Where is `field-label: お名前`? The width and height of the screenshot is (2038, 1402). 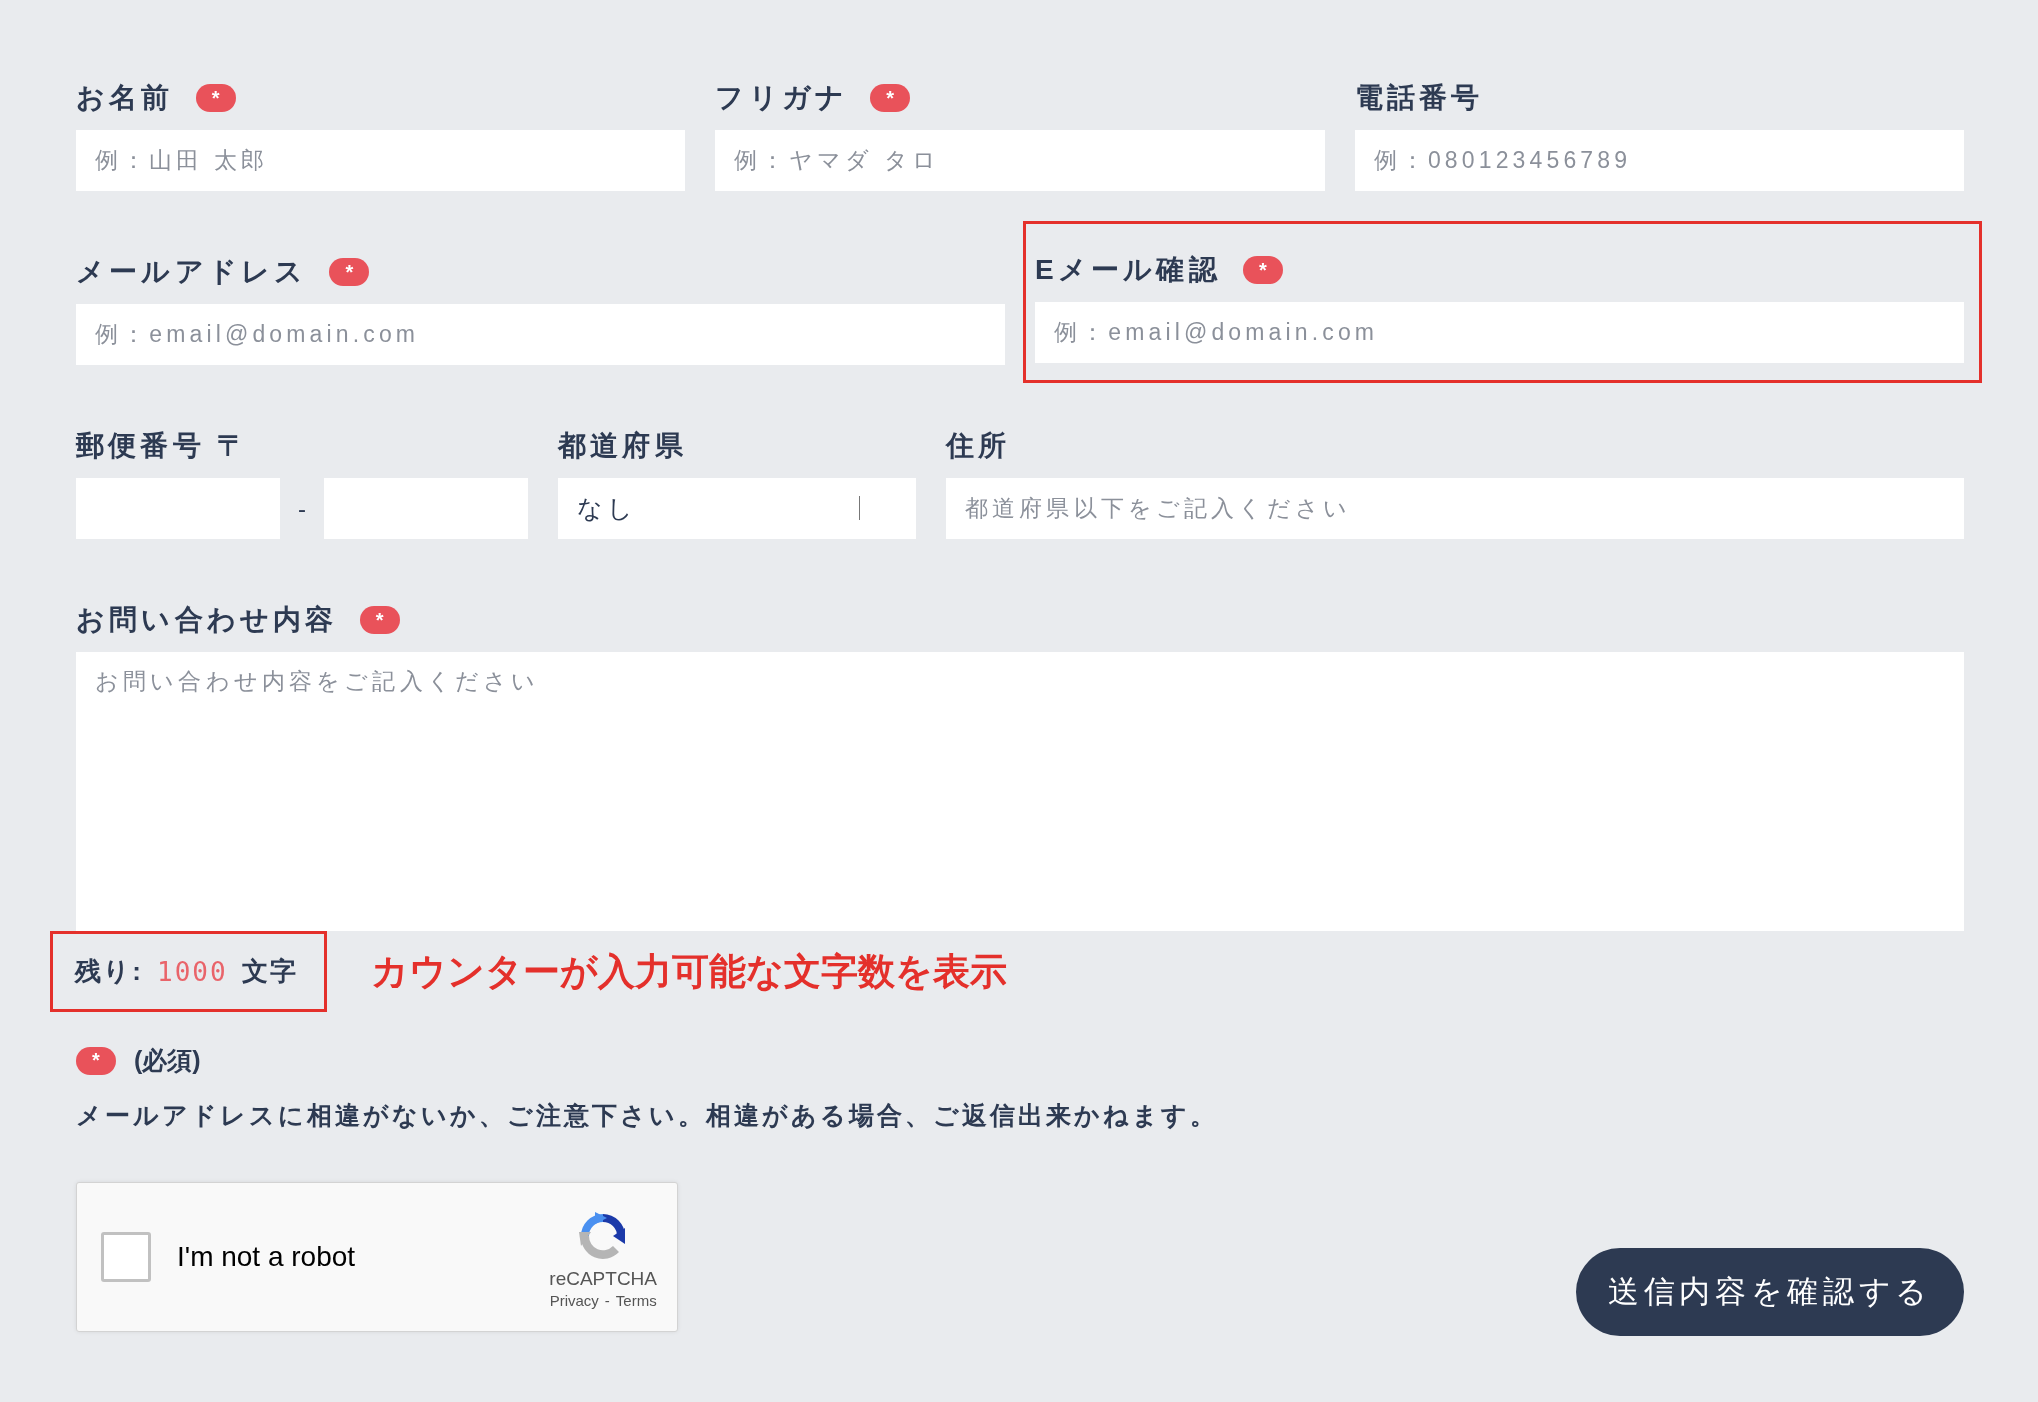
field-label: お名前 is located at coordinates (125, 98).